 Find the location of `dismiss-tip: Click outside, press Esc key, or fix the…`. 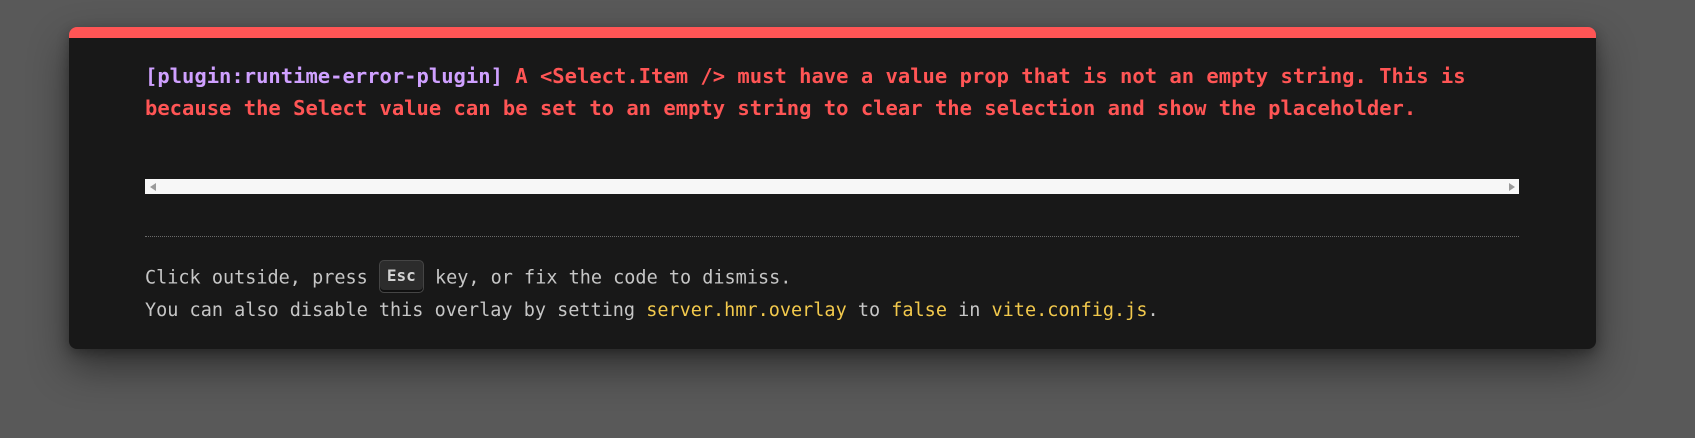

dismiss-tip: Click outside, press Esc key, or fix the… is located at coordinates (835, 277).